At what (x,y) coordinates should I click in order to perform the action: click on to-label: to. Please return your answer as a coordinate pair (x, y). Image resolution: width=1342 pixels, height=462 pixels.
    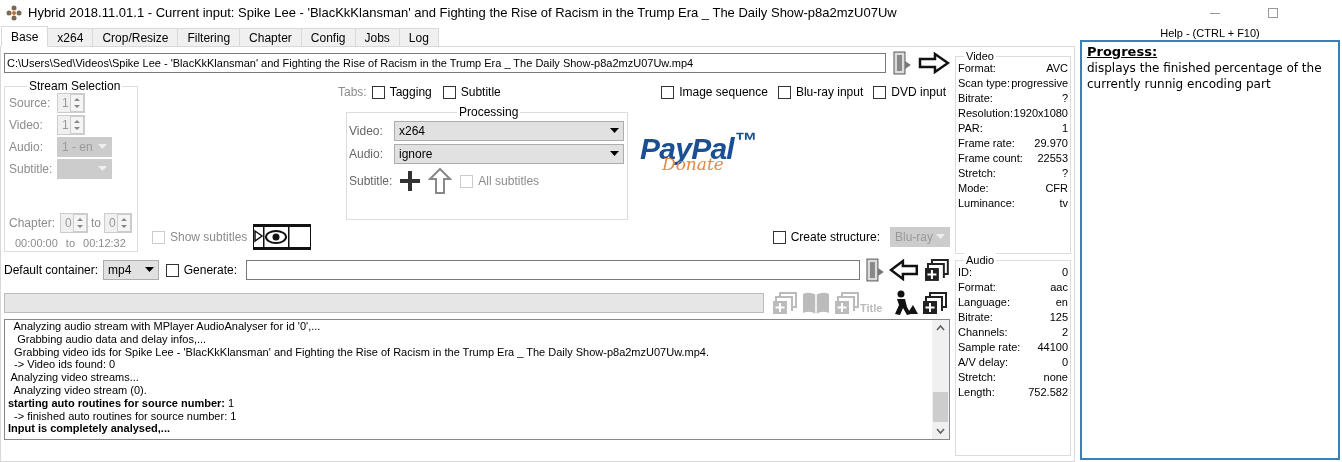
    Looking at the image, I should click on (70, 243).